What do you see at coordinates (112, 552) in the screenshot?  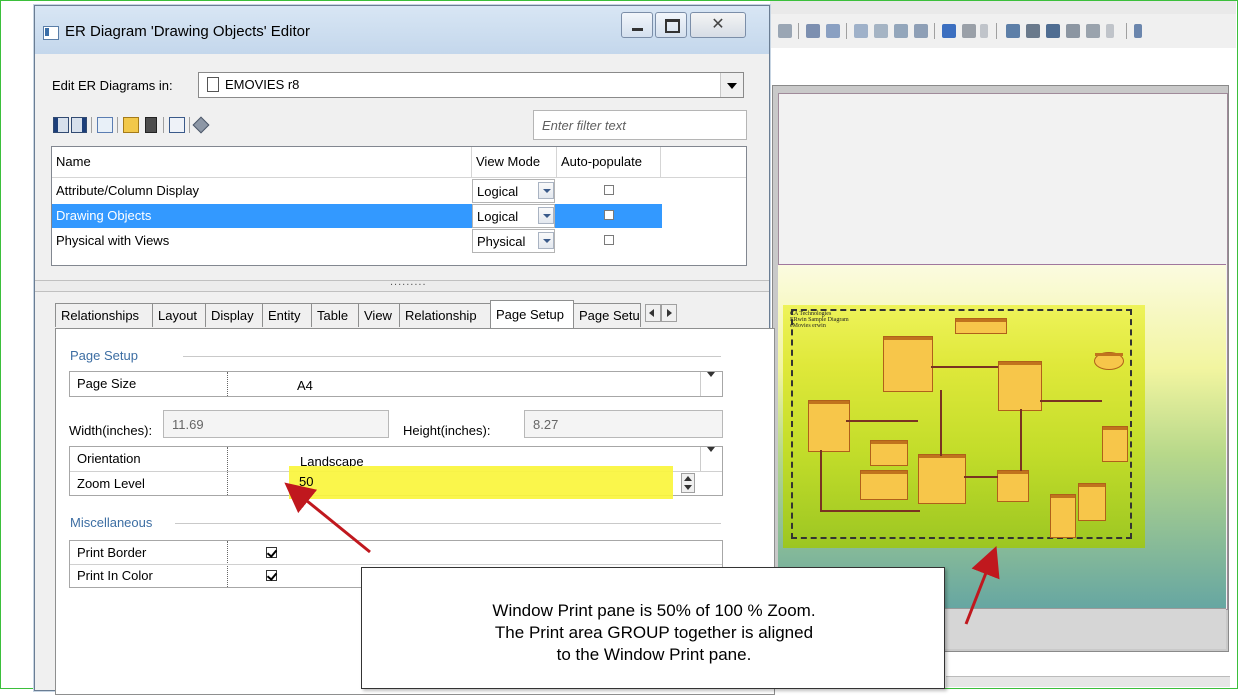 I see `print-border-label: Print Border` at bounding box center [112, 552].